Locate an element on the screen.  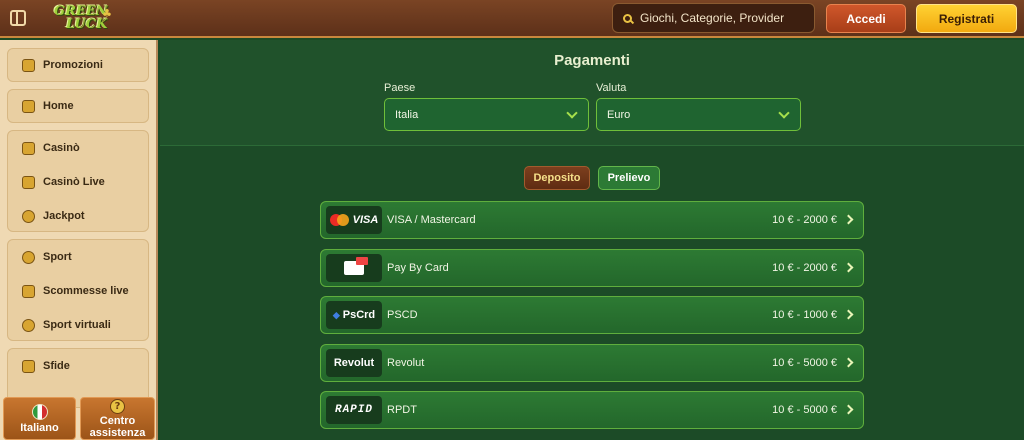
sidebar-item-scommesse-live: Scommesse live is located at coordinates (79, 291).